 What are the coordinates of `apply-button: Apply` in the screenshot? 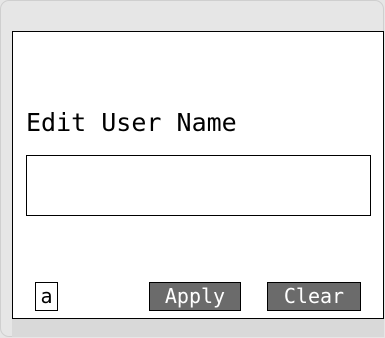 It's located at (195, 296).